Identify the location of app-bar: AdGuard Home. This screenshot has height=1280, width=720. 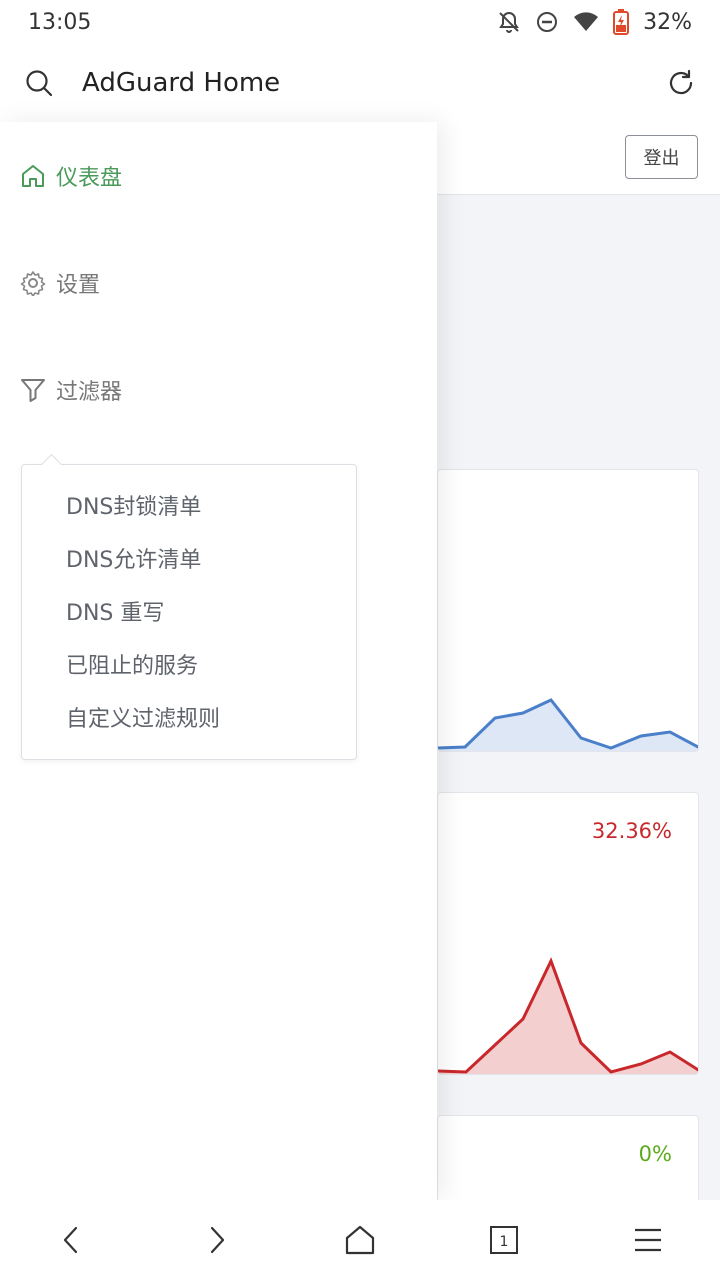
(360, 83).